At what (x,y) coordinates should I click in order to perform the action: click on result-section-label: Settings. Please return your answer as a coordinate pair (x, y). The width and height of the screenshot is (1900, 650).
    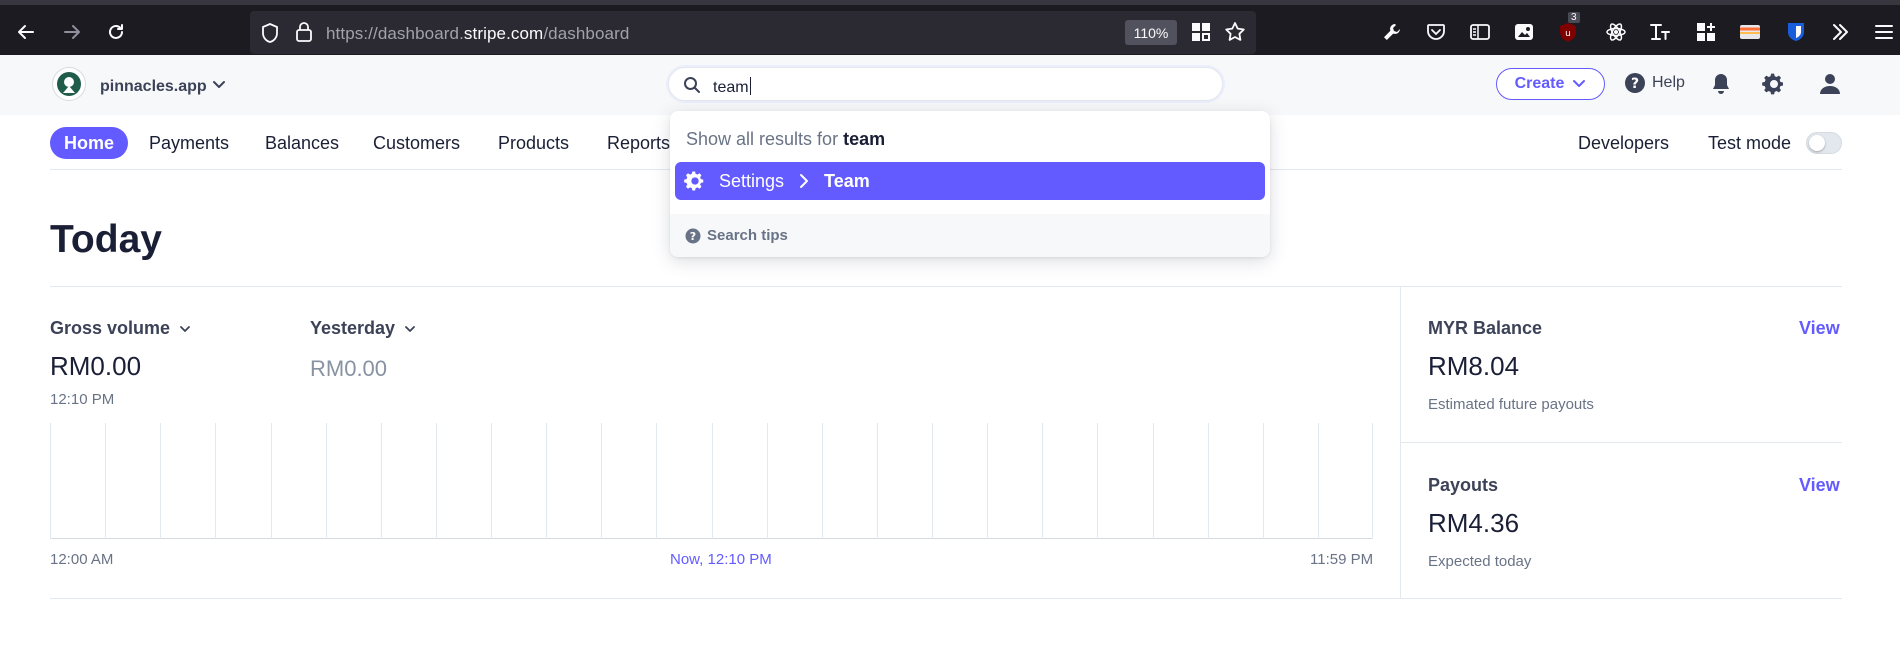
    Looking at the image, I should click on (752, 180).